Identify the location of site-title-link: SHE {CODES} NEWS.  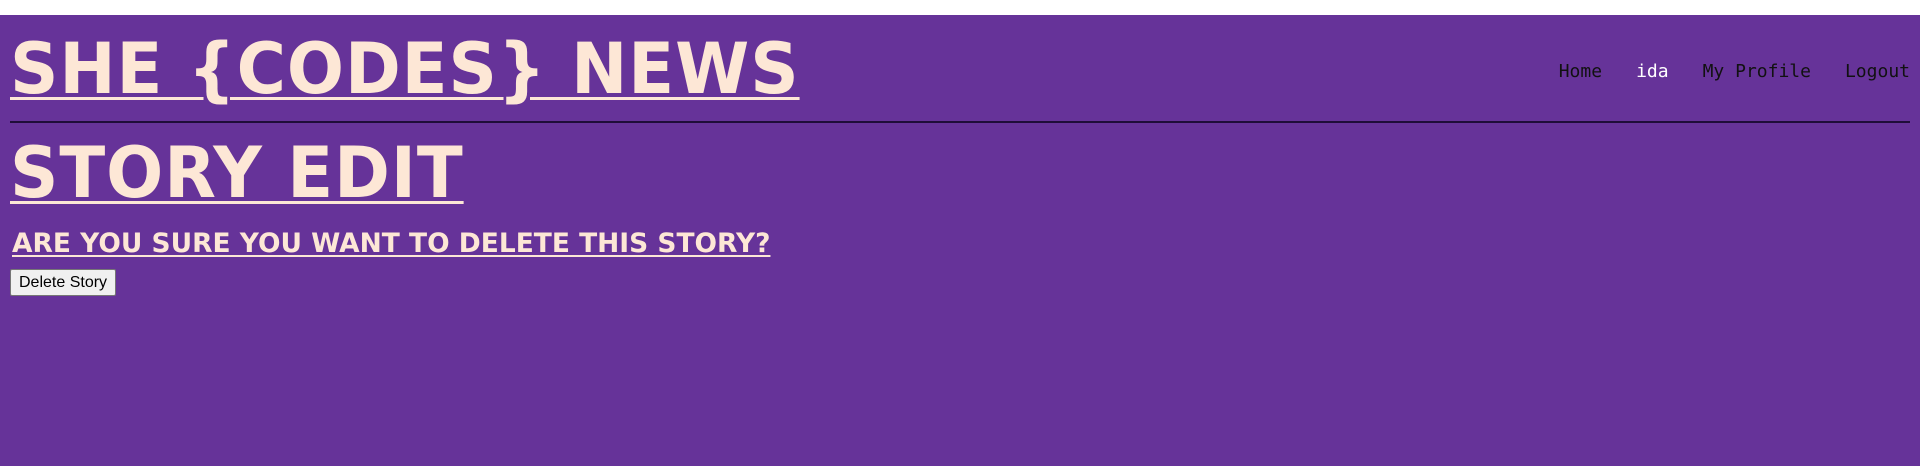
(405, 69).